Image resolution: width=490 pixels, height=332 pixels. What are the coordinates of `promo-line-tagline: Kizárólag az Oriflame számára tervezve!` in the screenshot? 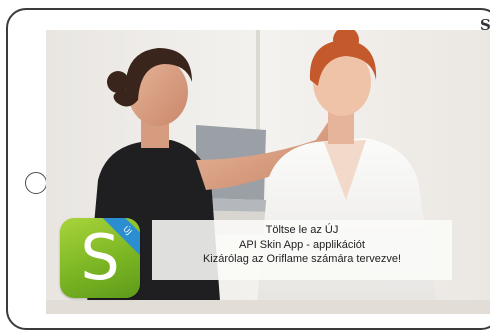 It's located at (302, 259).